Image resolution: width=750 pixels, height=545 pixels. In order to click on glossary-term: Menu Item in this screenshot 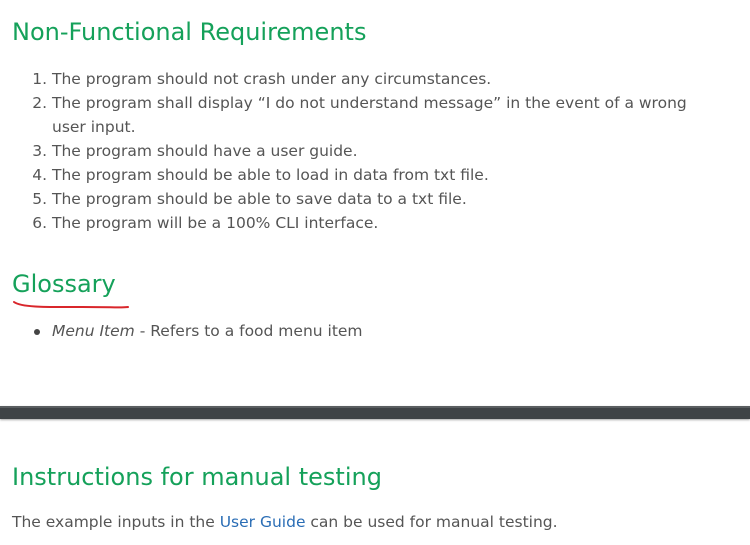, I will do `click(93, 331)`.